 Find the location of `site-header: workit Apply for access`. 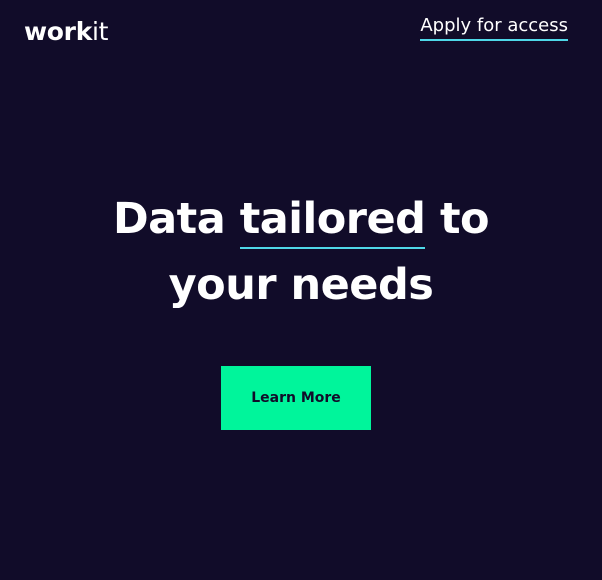

site-header: workit Apply for access is located at coordinates (301, 35).